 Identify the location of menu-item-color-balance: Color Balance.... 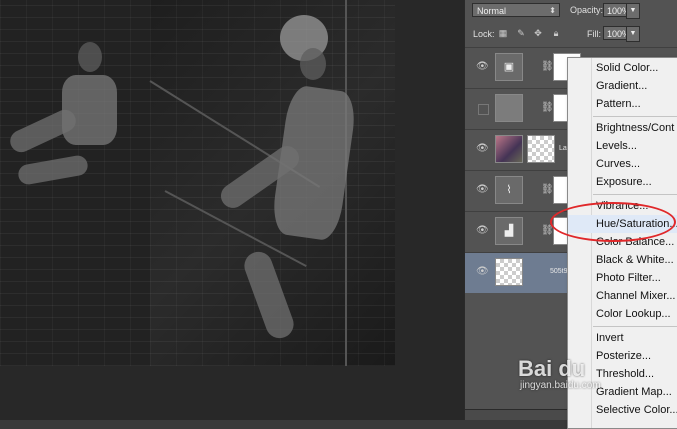
(622, 242).